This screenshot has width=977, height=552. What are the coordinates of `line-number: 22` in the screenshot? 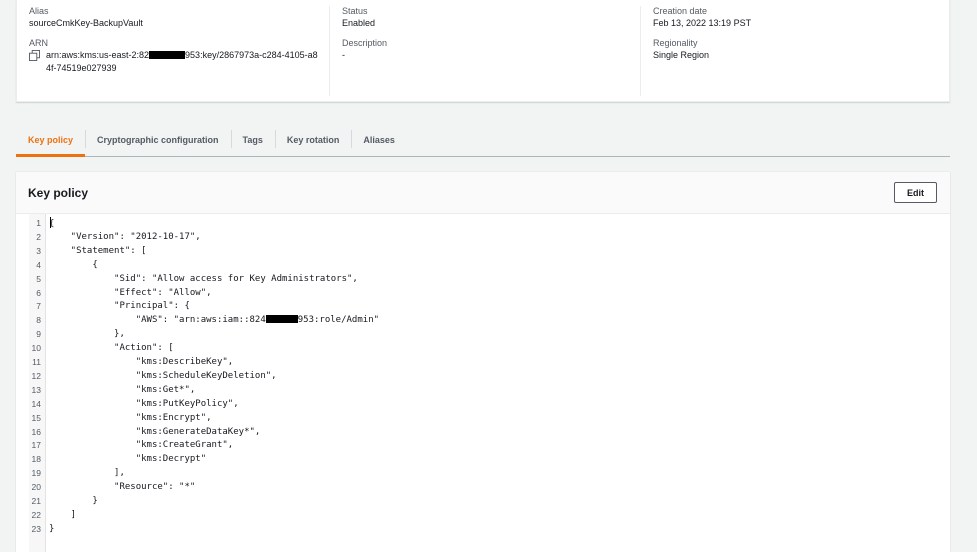 It's located at (36, 514).